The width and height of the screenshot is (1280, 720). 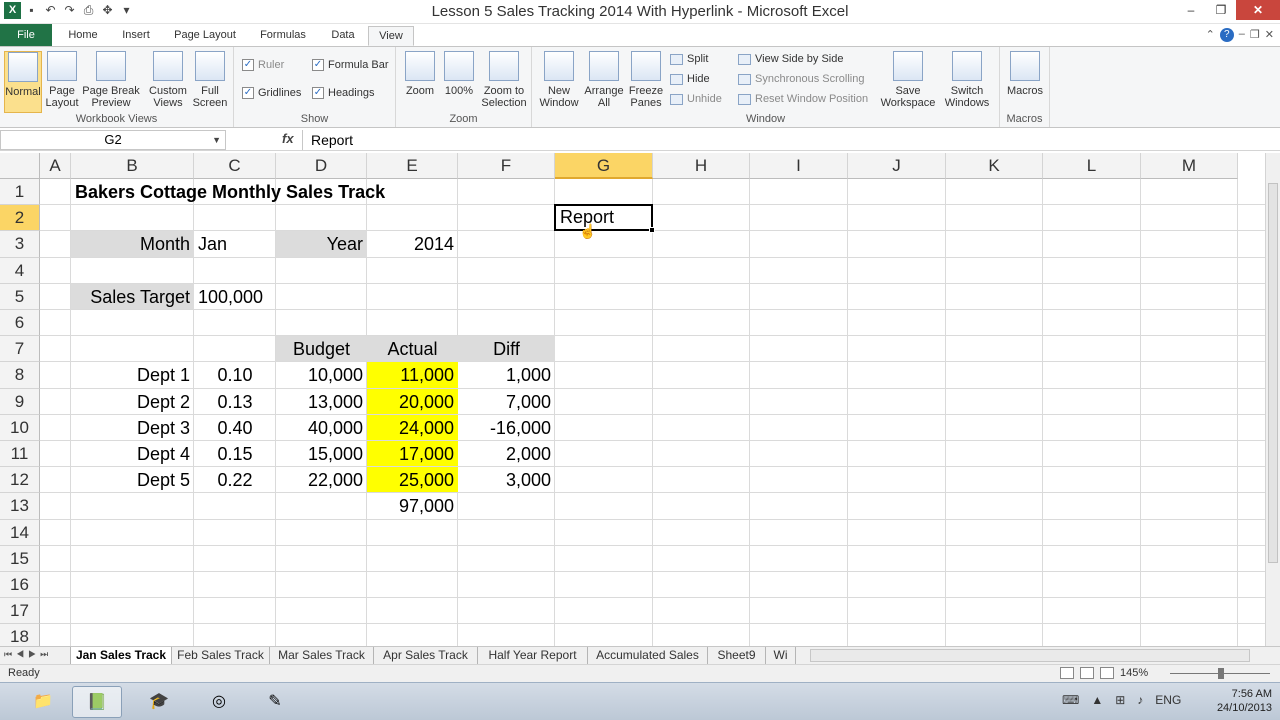 I want to click on sales-target-label-cell: Sales Target, so click(x=132, y=296).